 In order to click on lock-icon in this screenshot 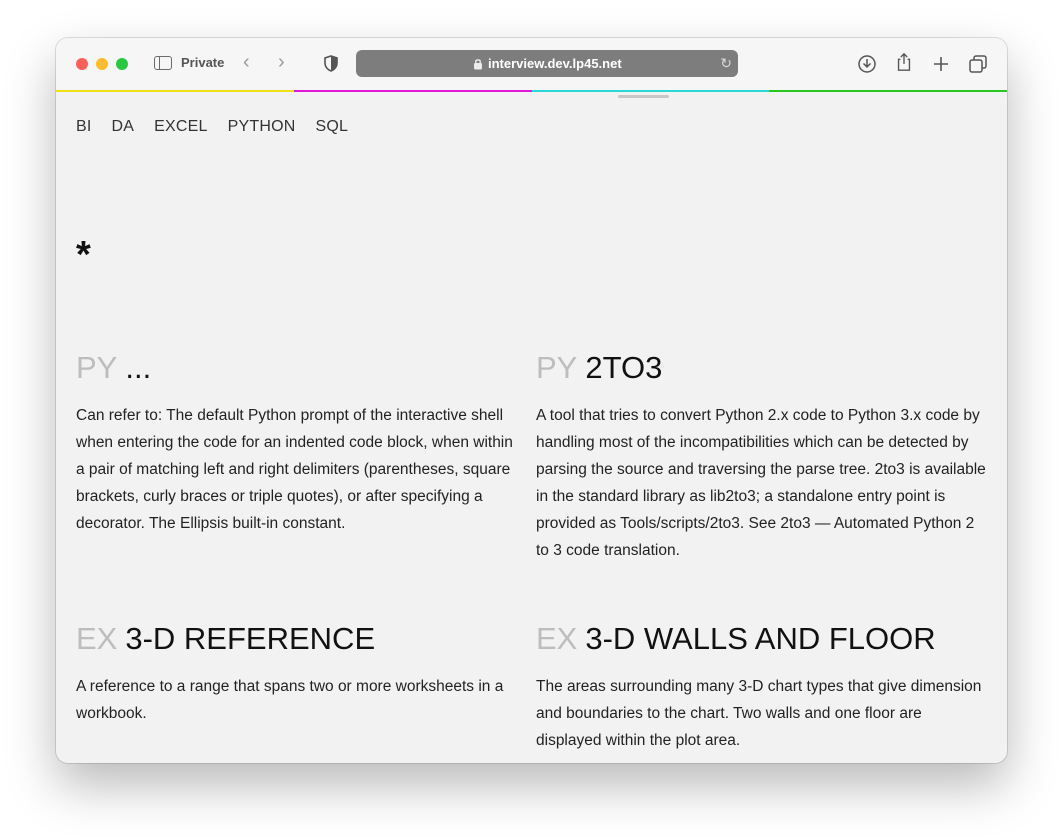, I will do `click(478, 64)`.